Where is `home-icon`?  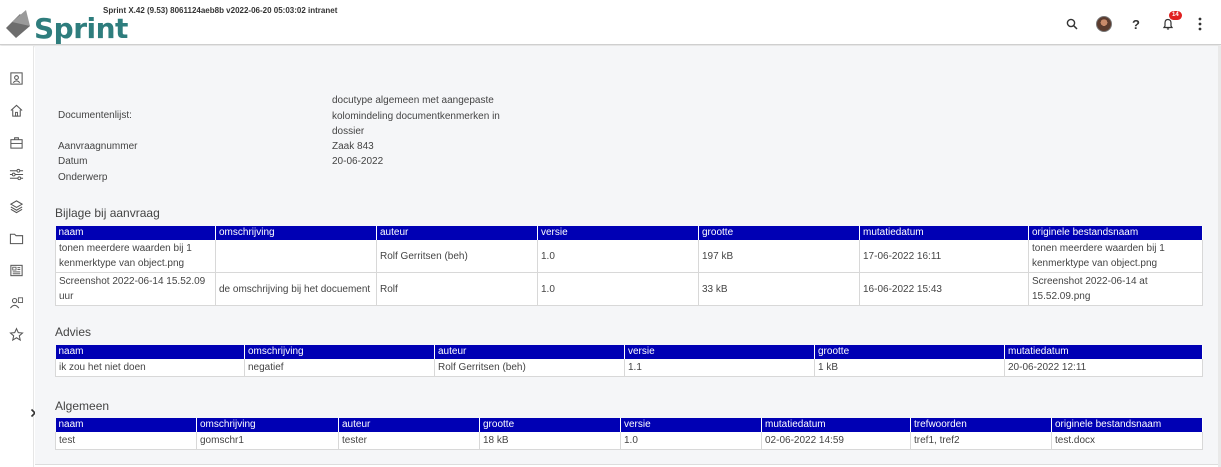
home-icon is located at coordinates (16, 110).